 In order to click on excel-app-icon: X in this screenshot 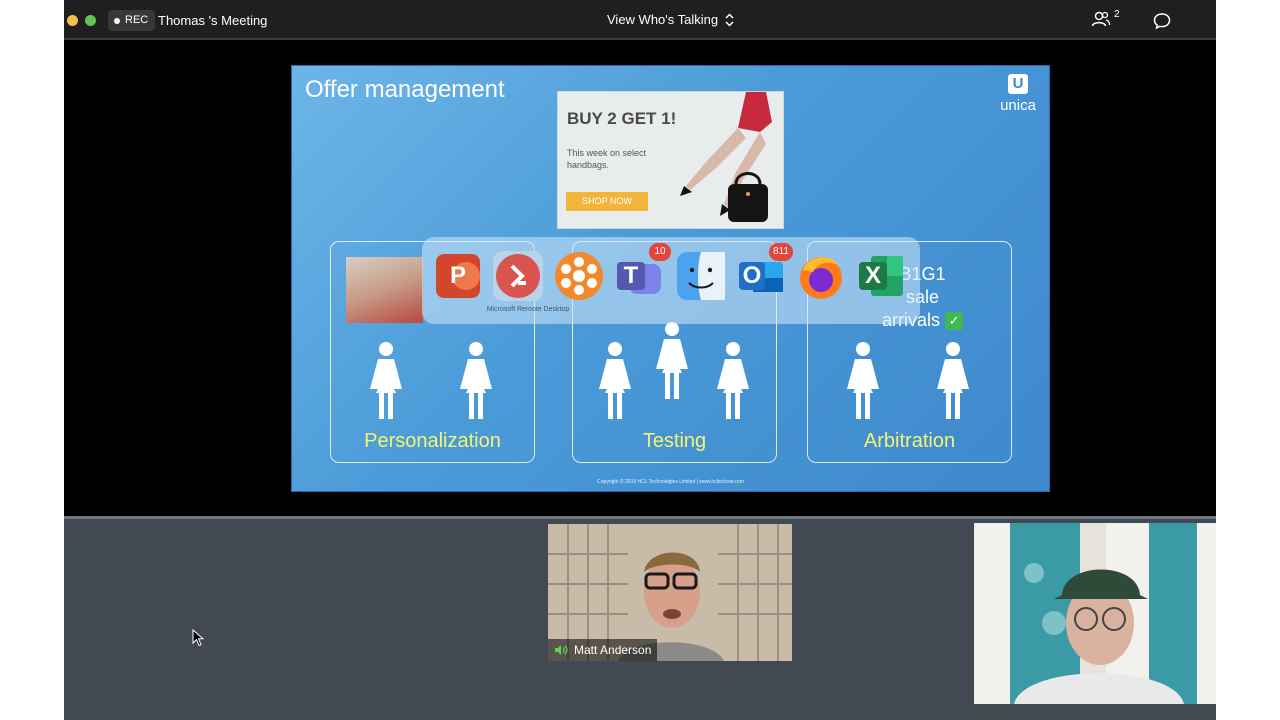, I will do `click(881, 276)`.